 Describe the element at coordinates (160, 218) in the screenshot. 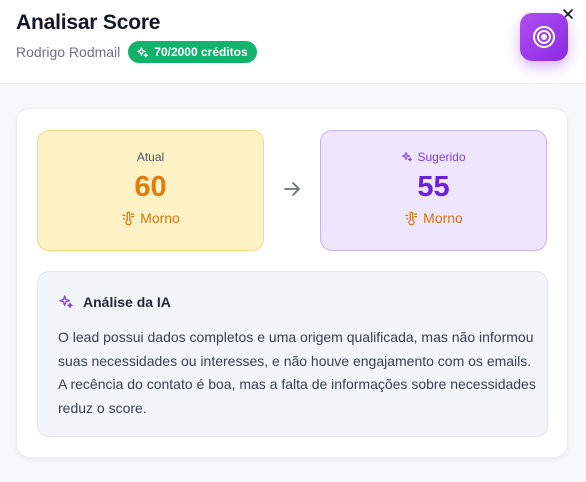

I see `current-temperature-label: Morno` at that location.